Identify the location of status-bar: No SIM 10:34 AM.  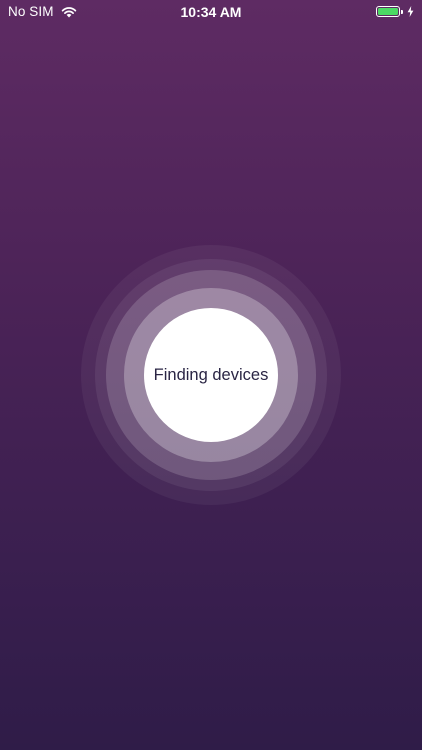
(211, 12).